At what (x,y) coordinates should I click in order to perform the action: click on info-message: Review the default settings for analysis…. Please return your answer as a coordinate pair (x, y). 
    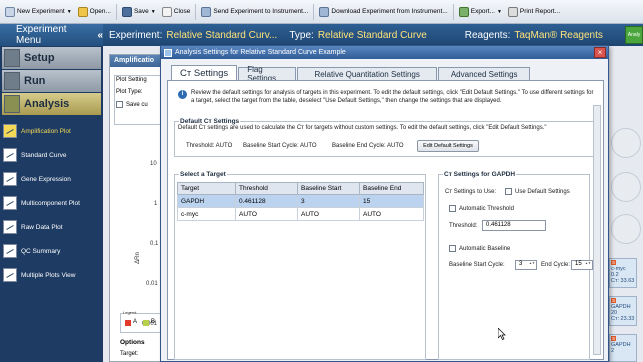
    Looking at the image, I should click on (392, 97).